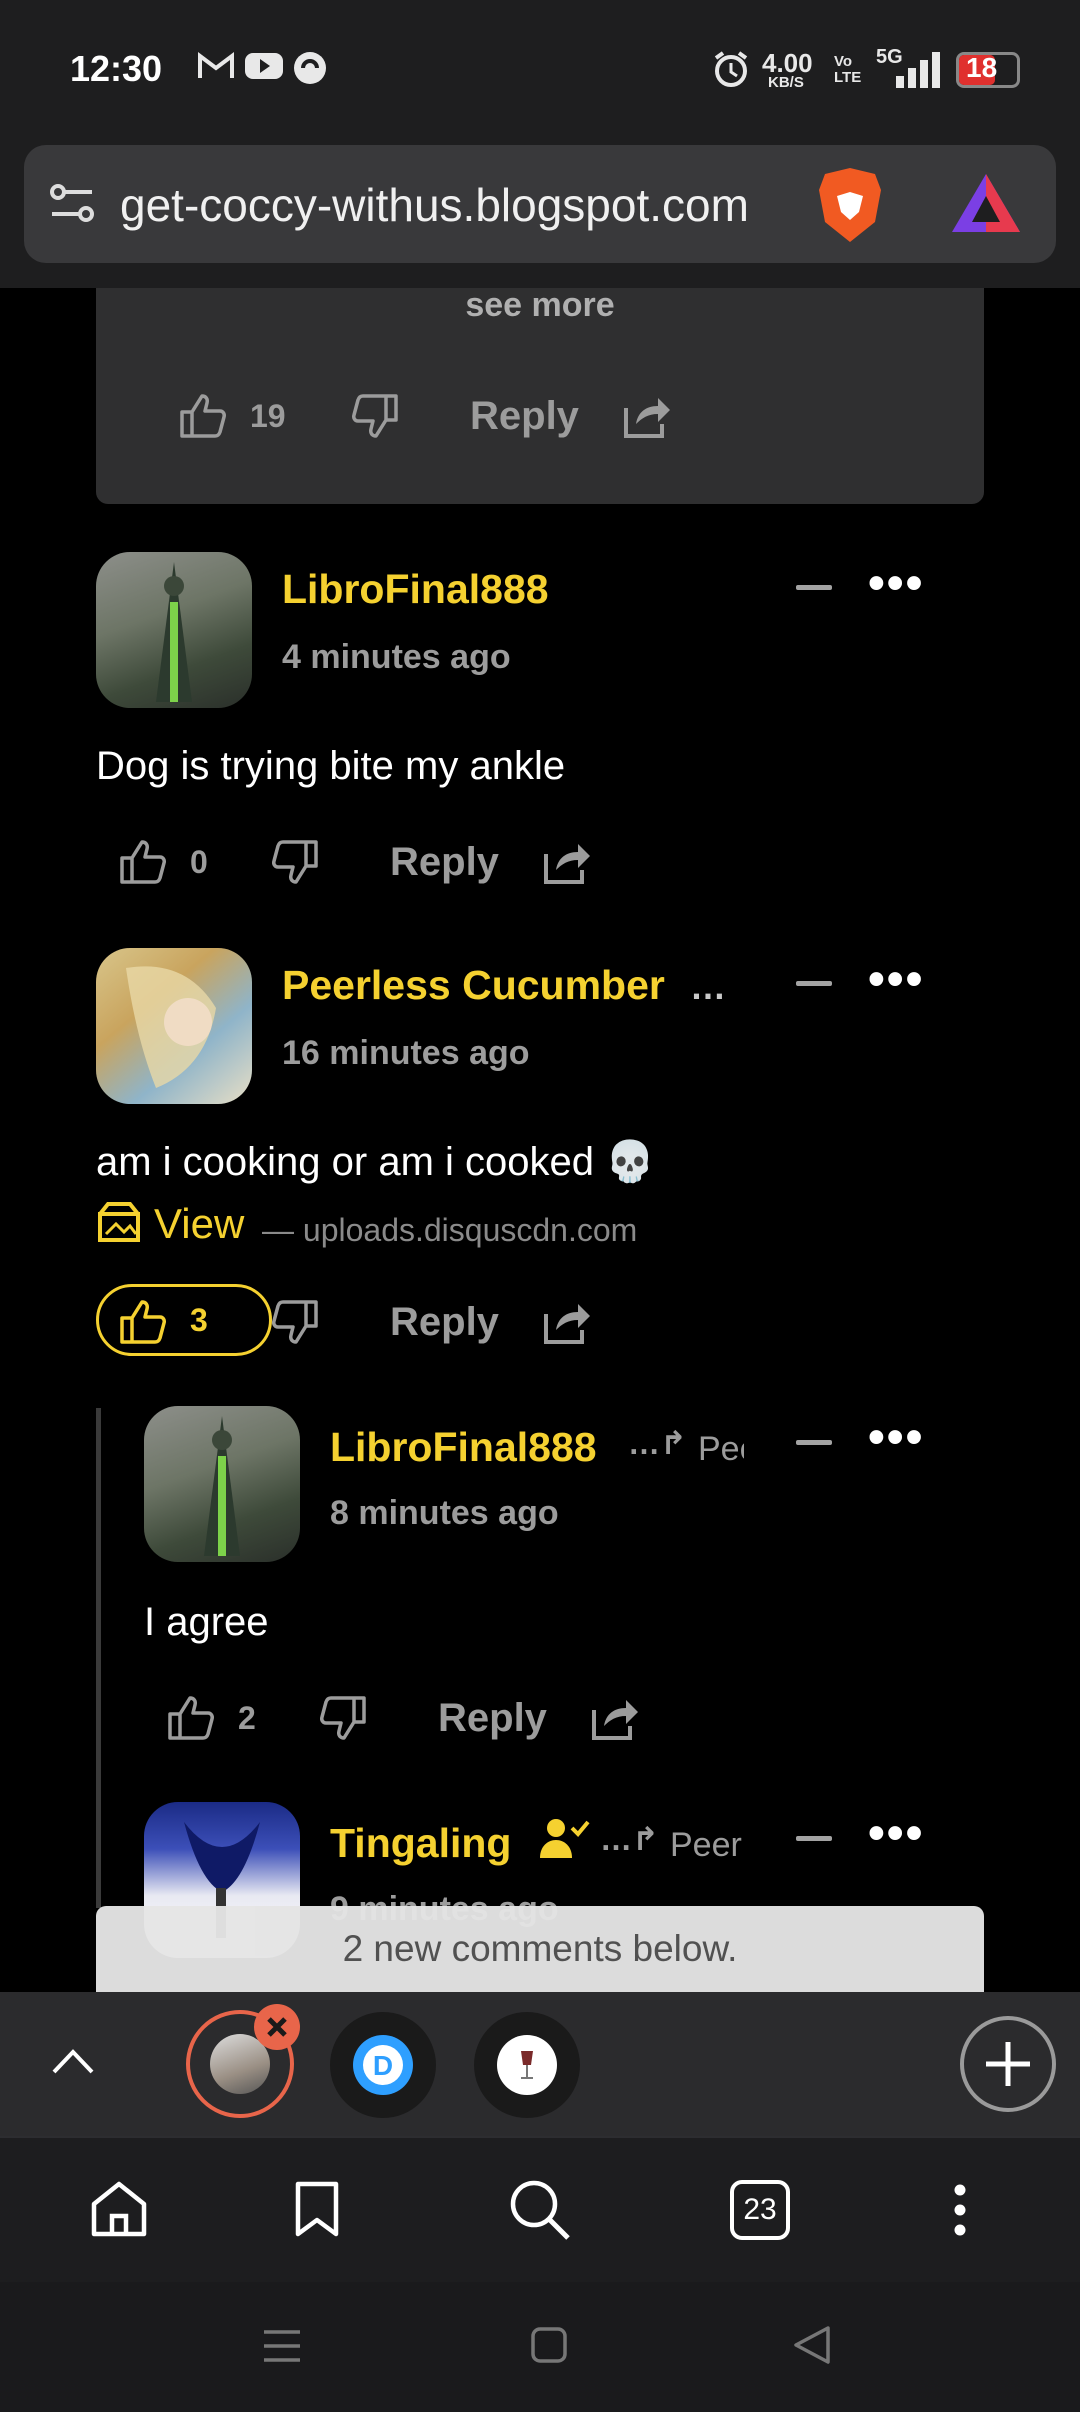 The image size is (1080, 2412). Describe the element at coordinates (72, 205) in the screenshot. I see `site-settings-icon` at that location.